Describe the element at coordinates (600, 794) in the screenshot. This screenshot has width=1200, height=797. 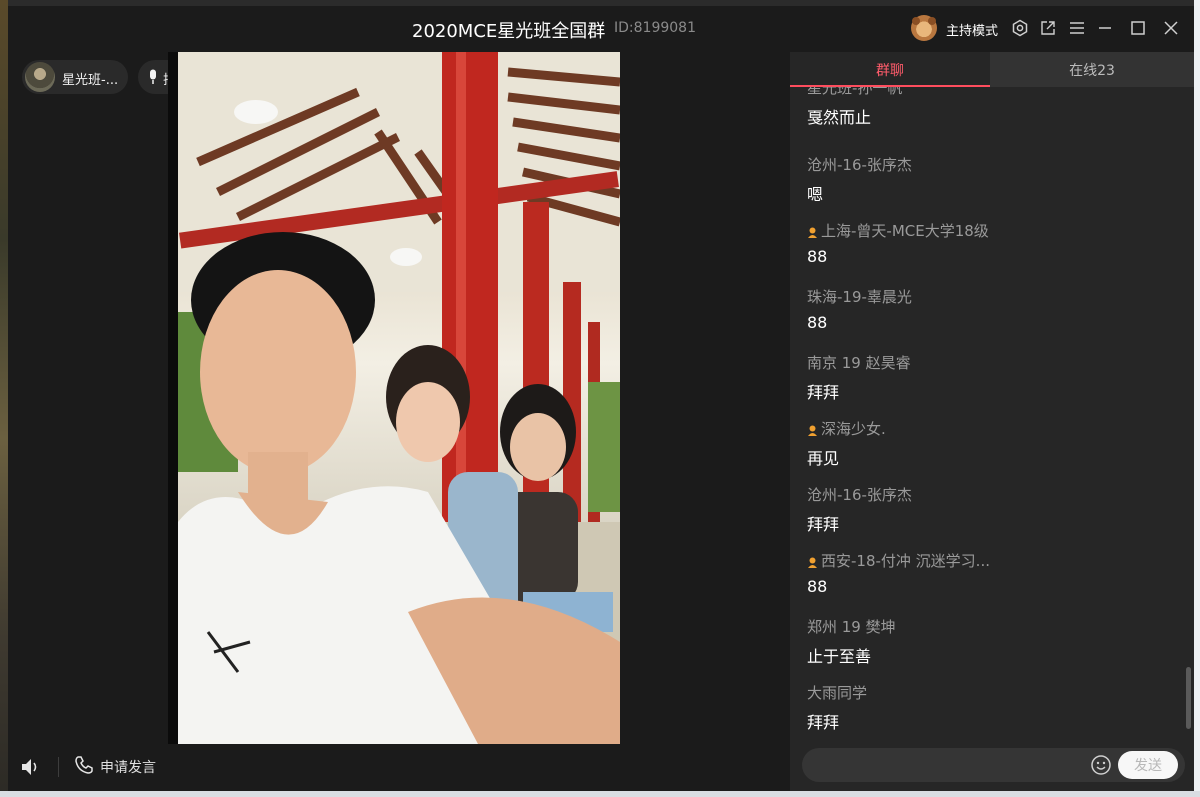
I see `desktop-background-bottom` at that location.